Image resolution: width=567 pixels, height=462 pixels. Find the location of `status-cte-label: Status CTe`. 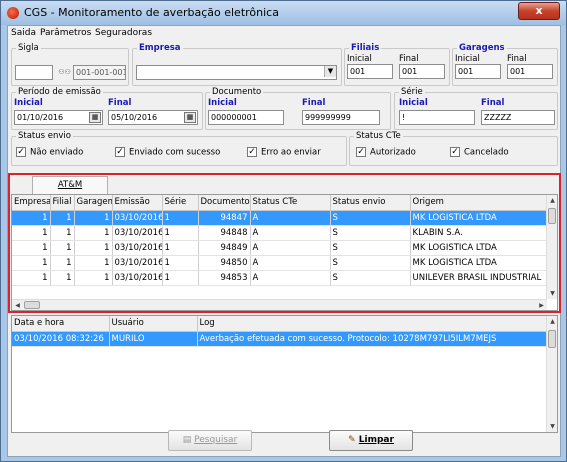

status-cte-label: Status CTe is located at coordinates (378, 136).